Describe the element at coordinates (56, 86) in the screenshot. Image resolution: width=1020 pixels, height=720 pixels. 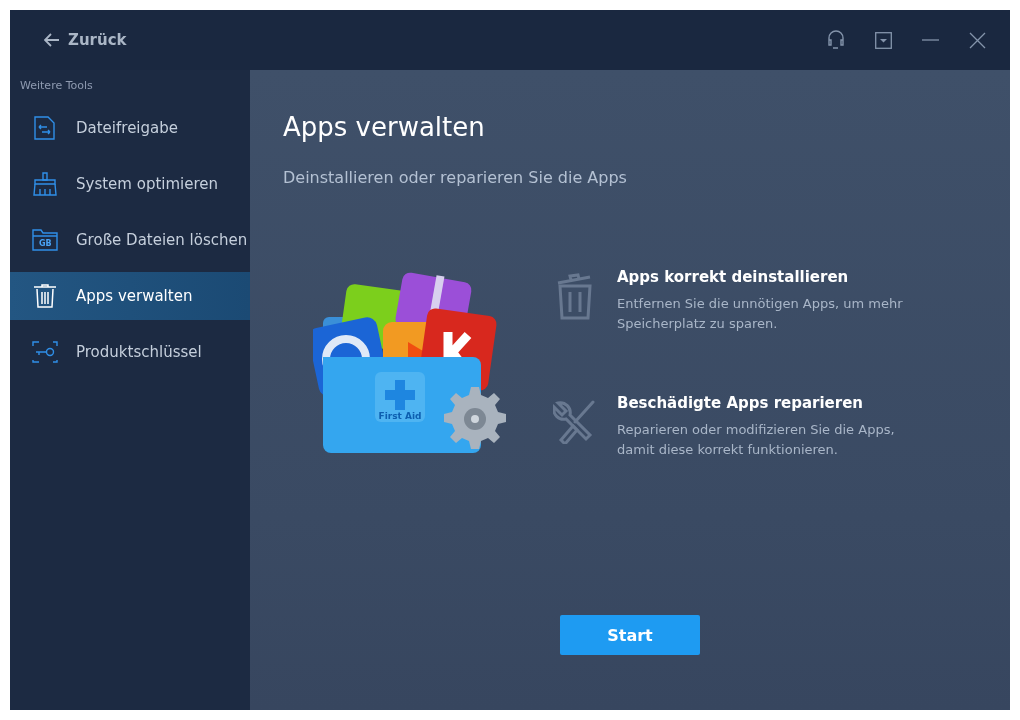
I see `sidebar-heading: Weitere Tools` at that location.